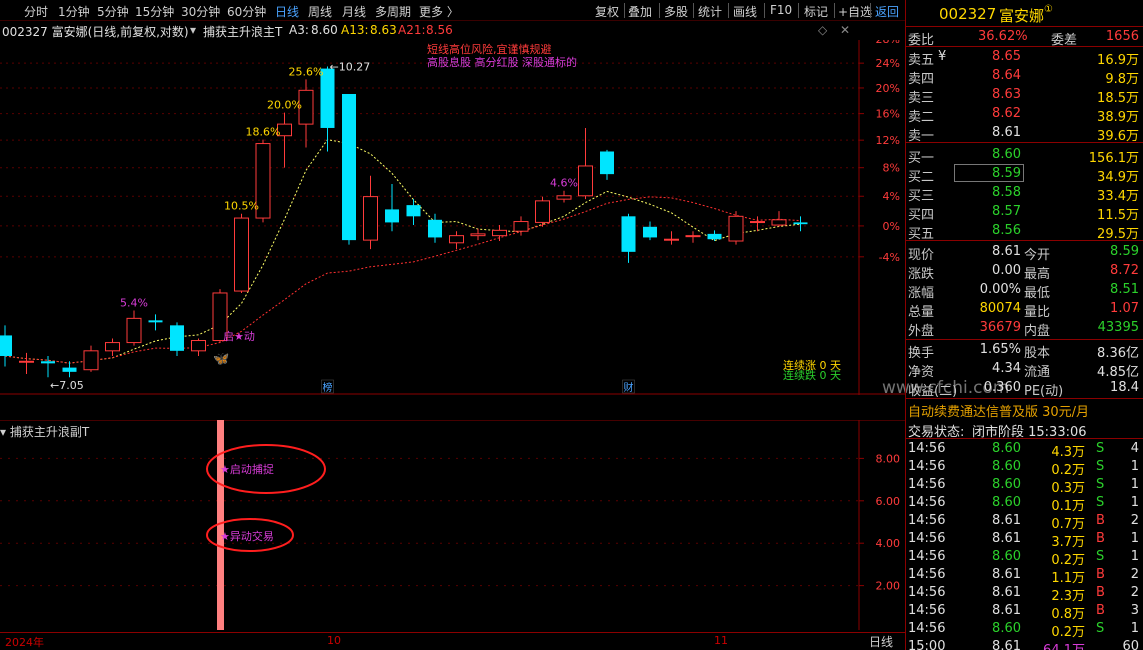  Describe the element at coordinates (942, 56) in the screenshot. I see `ask-marker: ¥` at that location.